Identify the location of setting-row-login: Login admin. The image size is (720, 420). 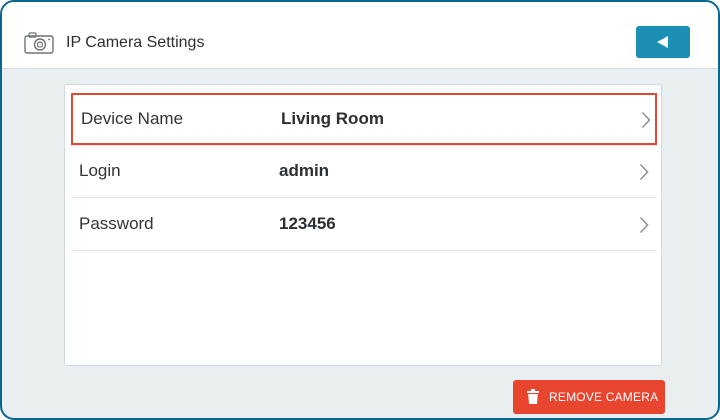
(364, 171).